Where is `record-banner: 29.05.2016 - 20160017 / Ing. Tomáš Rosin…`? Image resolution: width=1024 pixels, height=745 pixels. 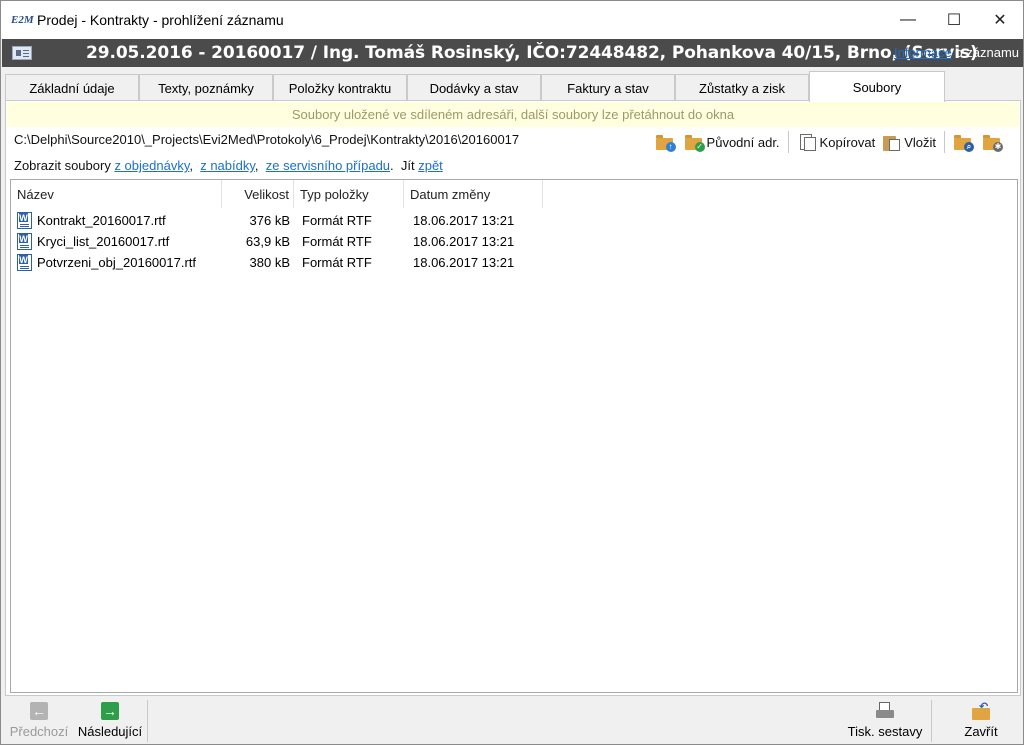 record-banner: 29.05.2016 - 20160017 / Ing. Tomáš Rosin… is located at coordinates (512, 53).